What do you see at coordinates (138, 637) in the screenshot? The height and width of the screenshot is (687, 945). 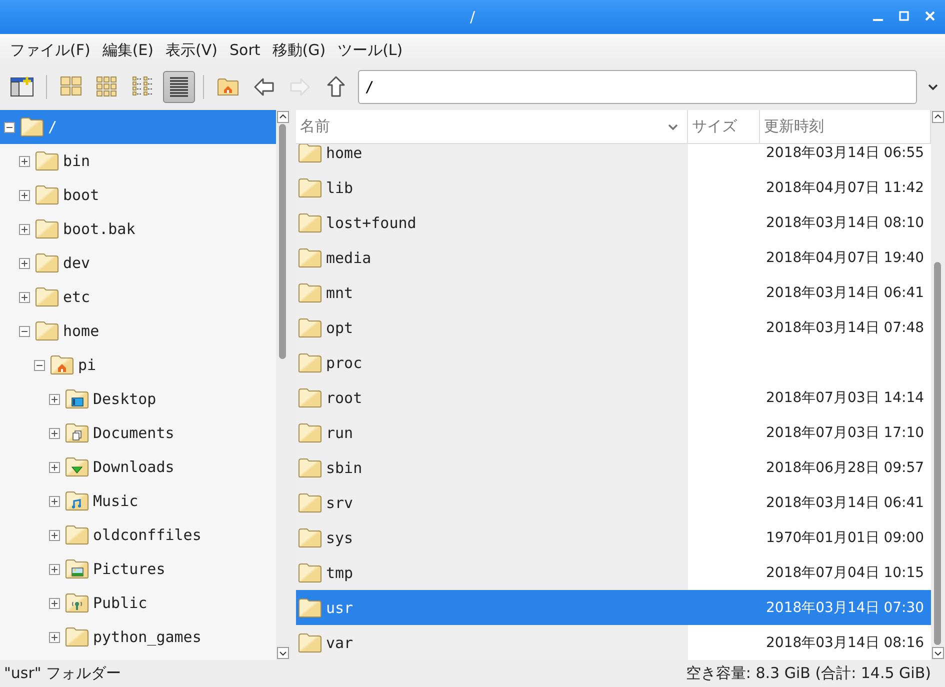 I see `tree-item: python_games` at bounding box center [138, 637].